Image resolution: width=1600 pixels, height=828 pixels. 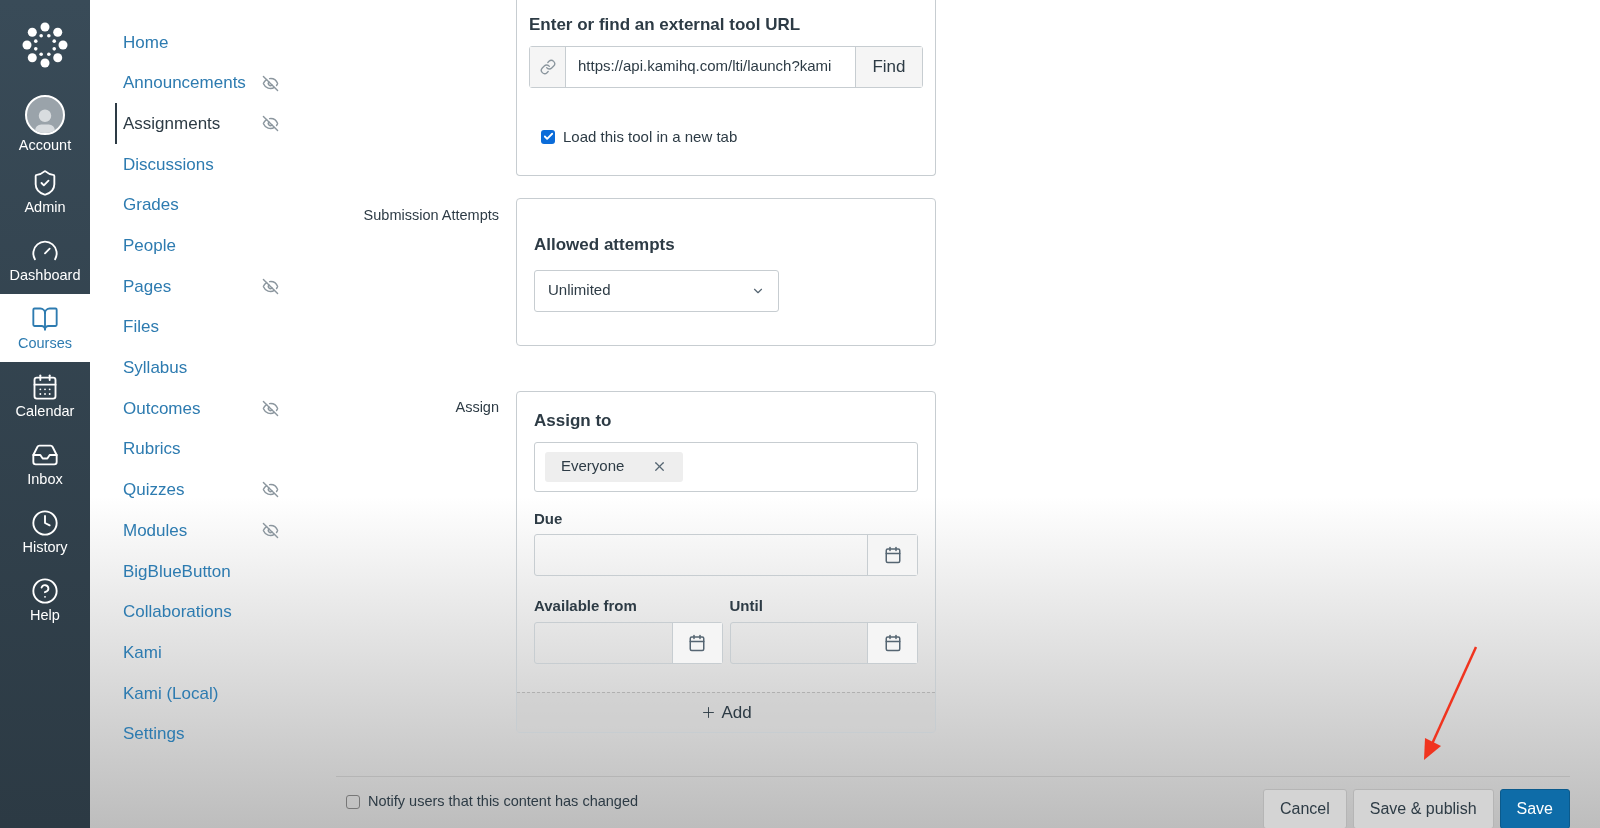 What do you see at coordinates (168, 123) in the screenshot?
I see `course-nav-link: Assignments` at bounding box center [168, 123].